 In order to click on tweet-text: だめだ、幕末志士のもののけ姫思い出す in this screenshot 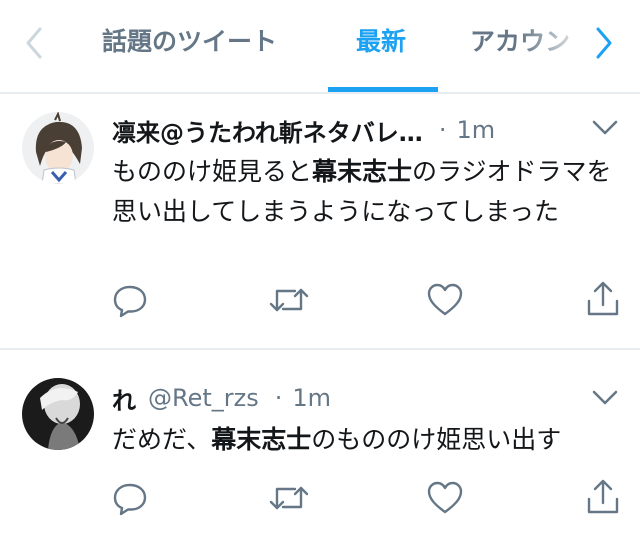, I will do `click(337, 439)`.